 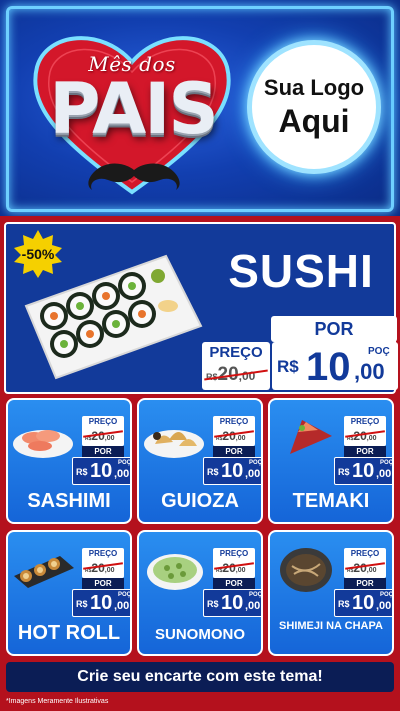 I want to click on discount-text: -50%, so click(x=38, y=254).